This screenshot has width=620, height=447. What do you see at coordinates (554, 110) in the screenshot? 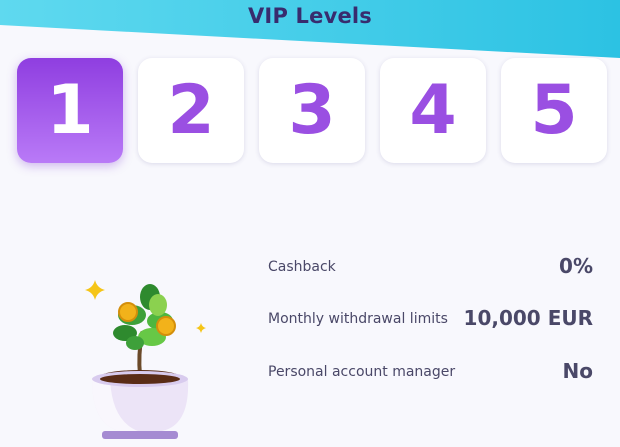
I see `level-tab-5: 5` at bounding box center [554, 110].